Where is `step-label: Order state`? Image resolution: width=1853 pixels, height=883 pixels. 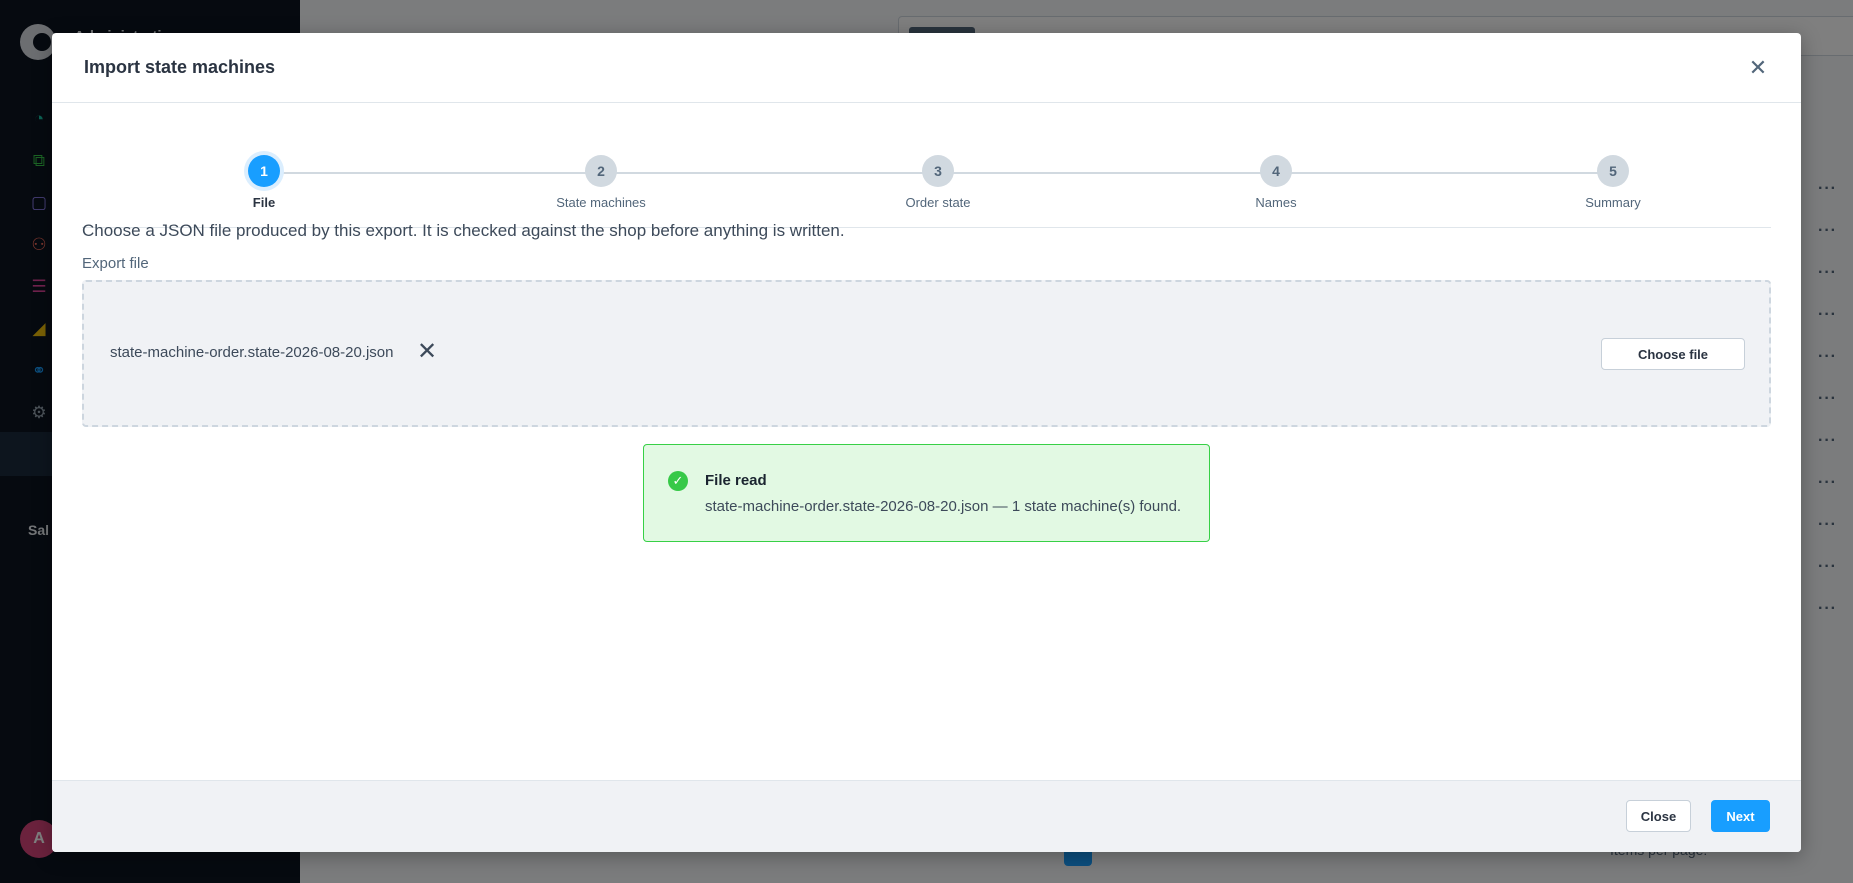 step-label: Order state is located at coordinates (938, 202).